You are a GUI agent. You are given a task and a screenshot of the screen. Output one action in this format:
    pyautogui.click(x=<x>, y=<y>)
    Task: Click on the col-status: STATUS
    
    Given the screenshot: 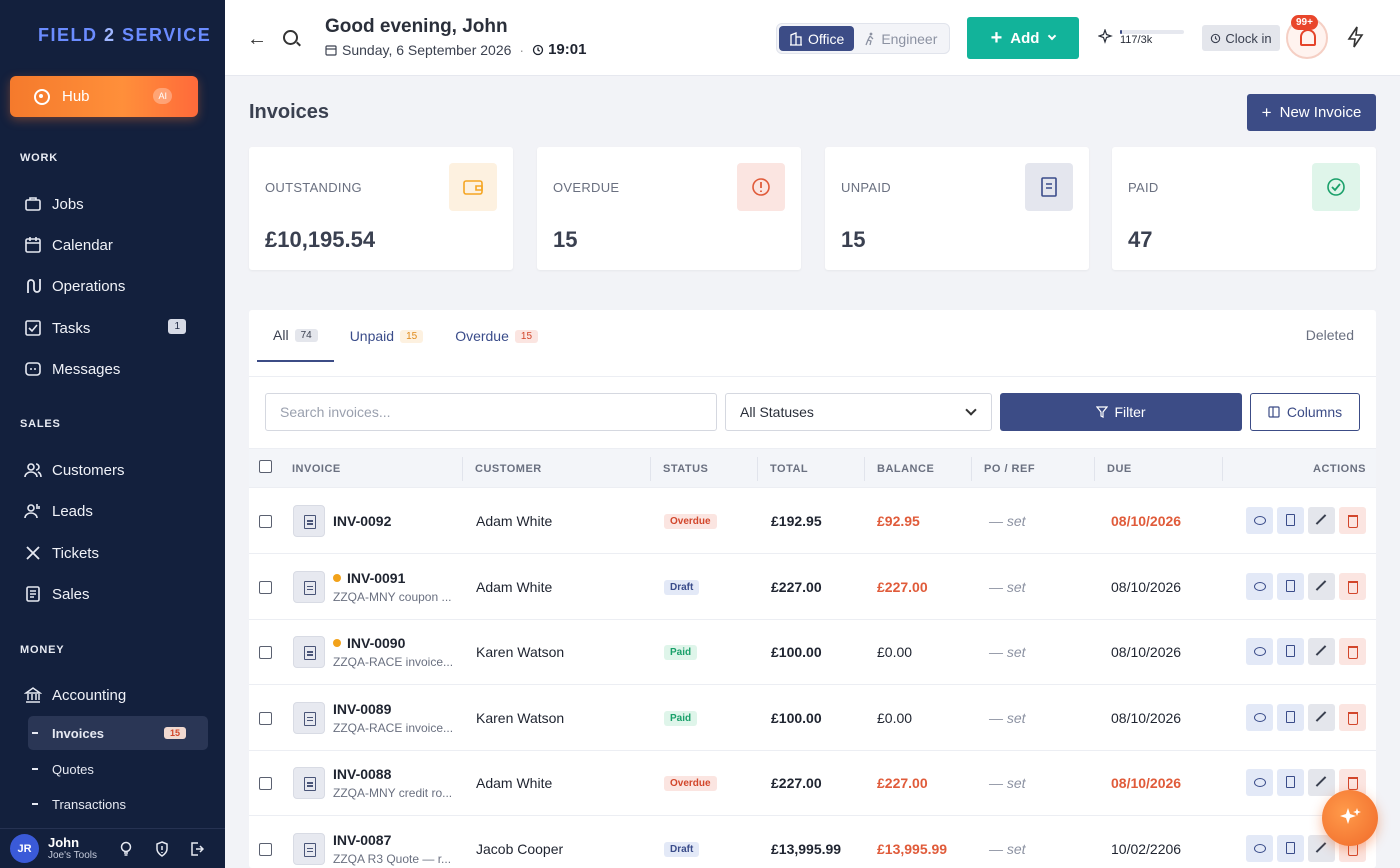 What is the action you would take?
    pyautogui.click(x=685, y=469)
    